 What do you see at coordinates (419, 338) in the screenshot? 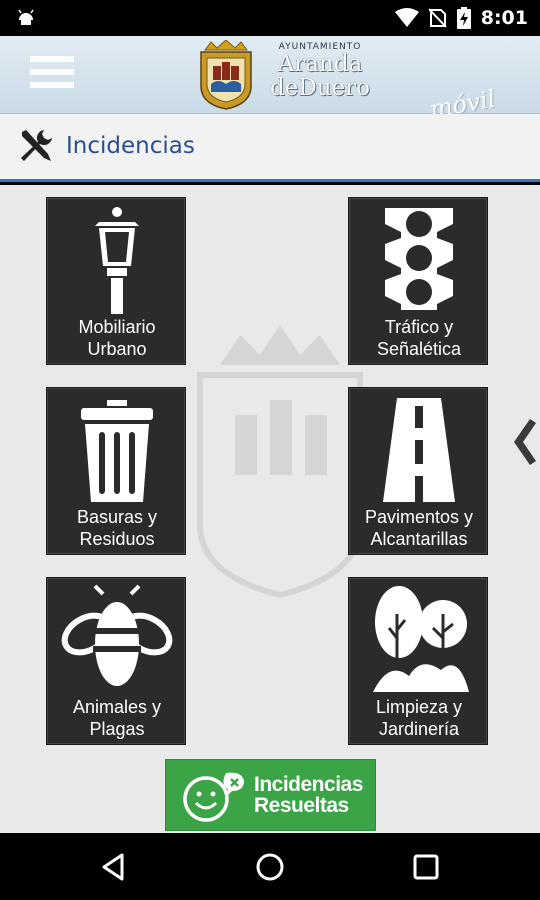
I see `tile-label: Tráfico y Señalética` at bounding box center [419, 338].